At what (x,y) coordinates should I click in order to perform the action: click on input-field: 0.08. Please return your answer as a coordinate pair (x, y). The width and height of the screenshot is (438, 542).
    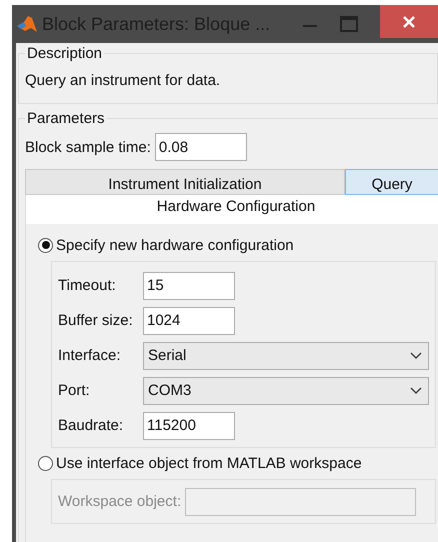
    Looking at the image, I should click on (200, 147).